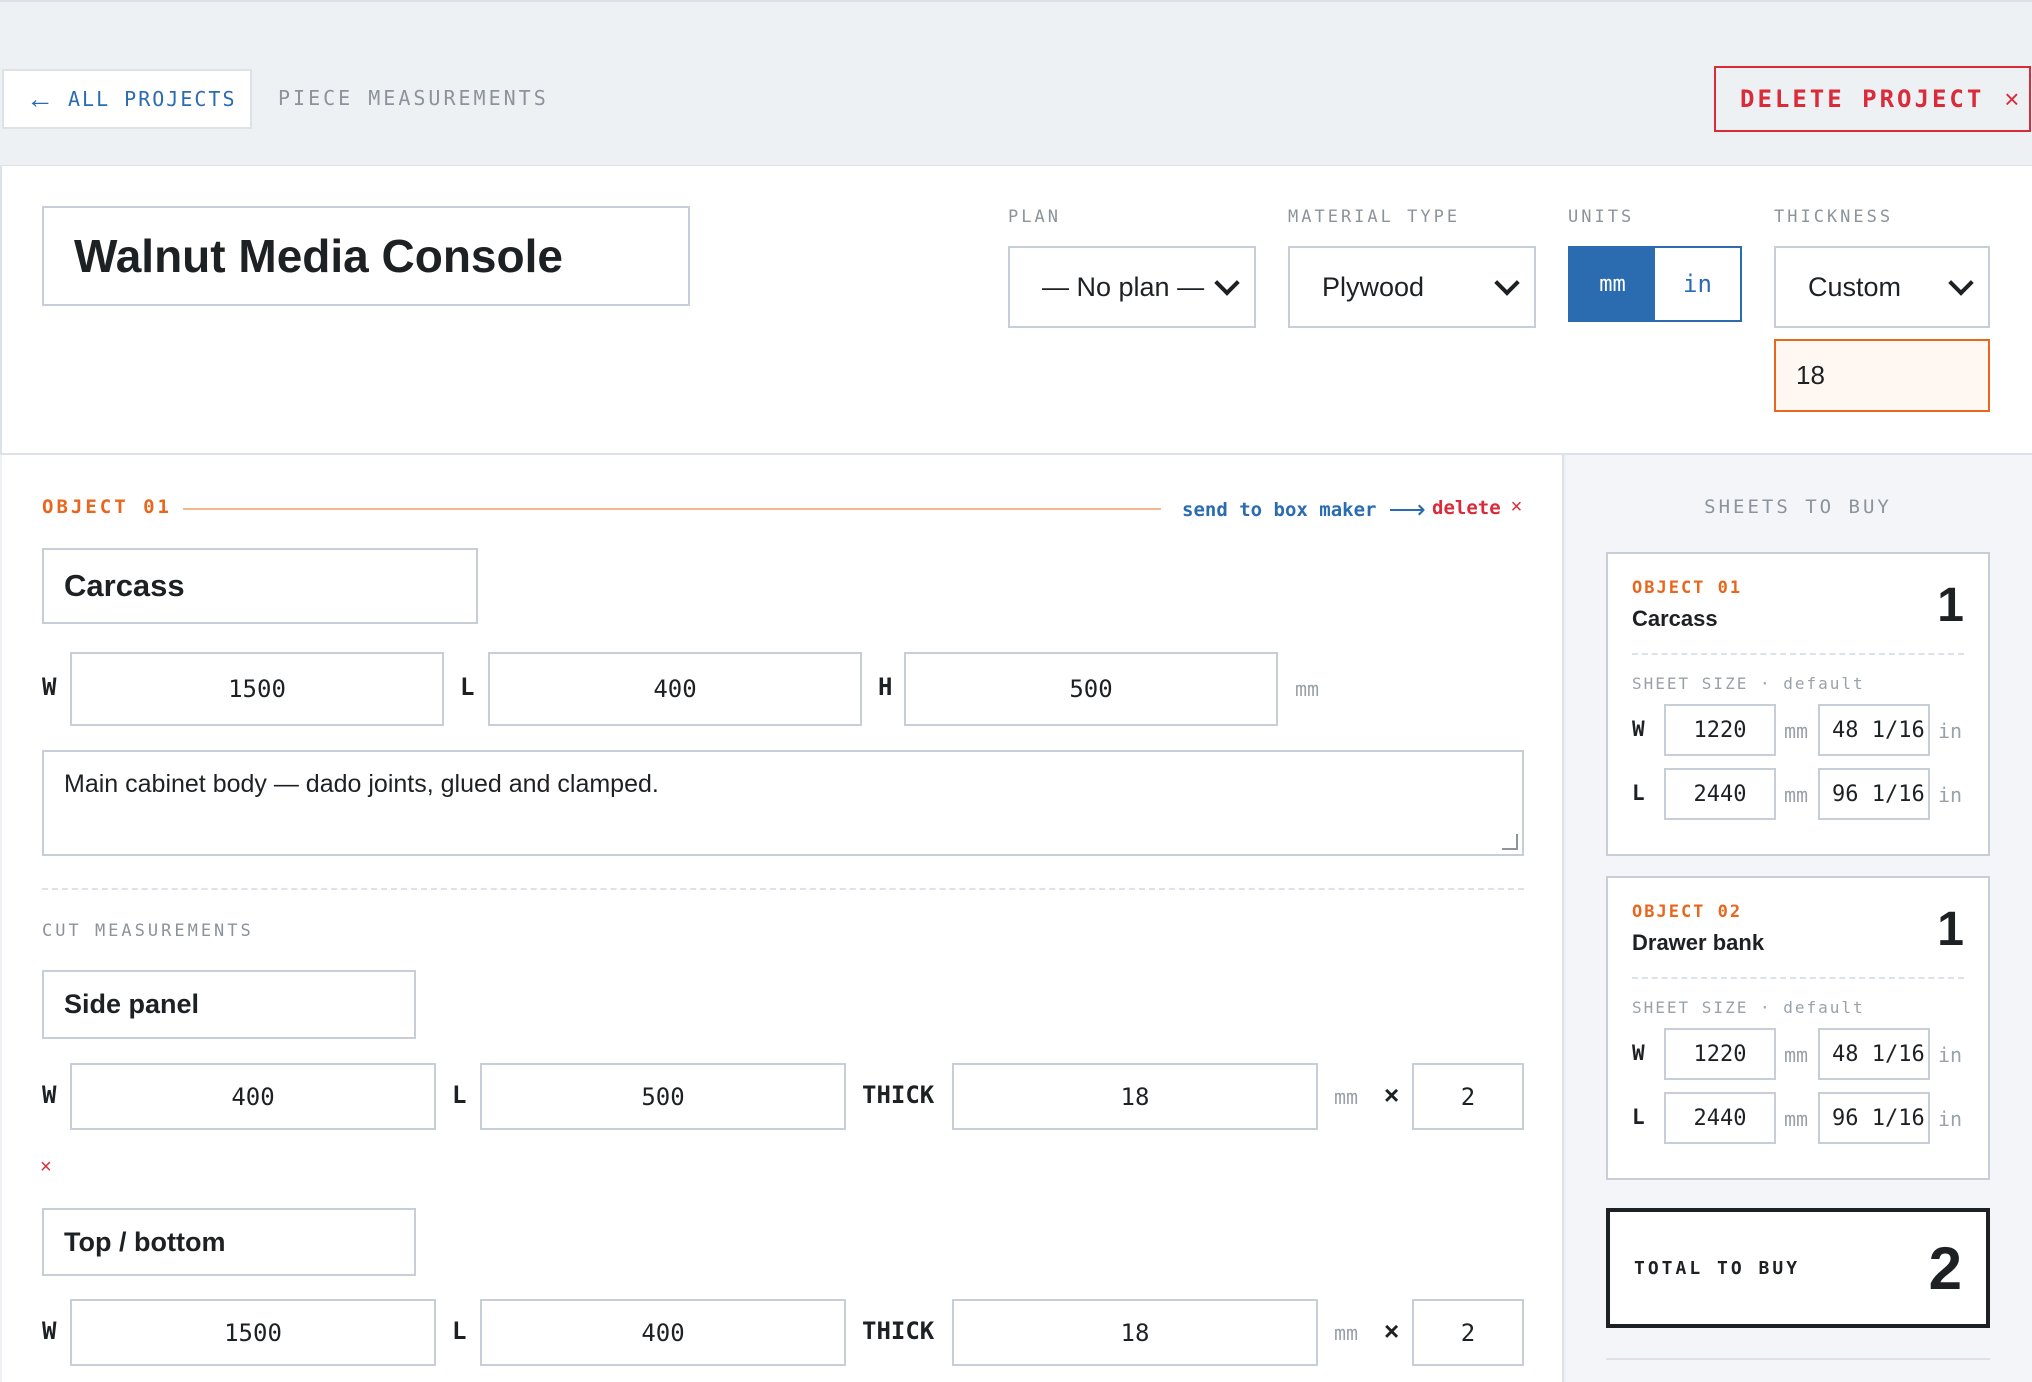  What do you see at coordinates (663, 1096) in the screenshot?
I see `cut-length-input: 500` at bounding box center [663, 1096].